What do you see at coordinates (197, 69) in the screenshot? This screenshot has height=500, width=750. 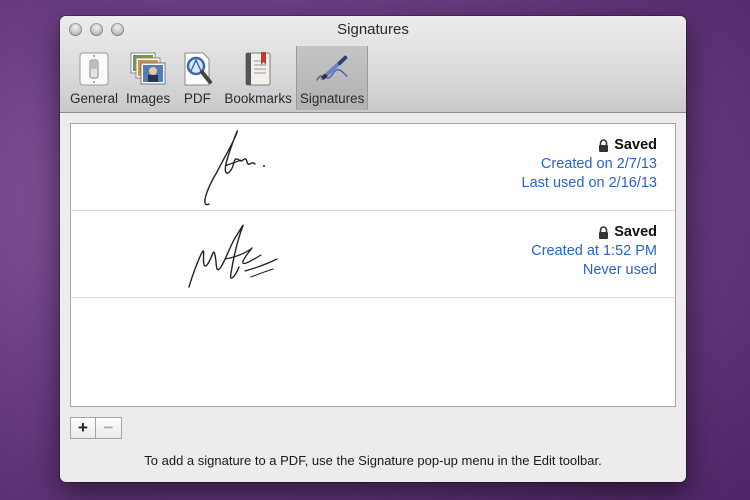 I see `pdf-magnifier-icon` at bounding box center [197, 69].